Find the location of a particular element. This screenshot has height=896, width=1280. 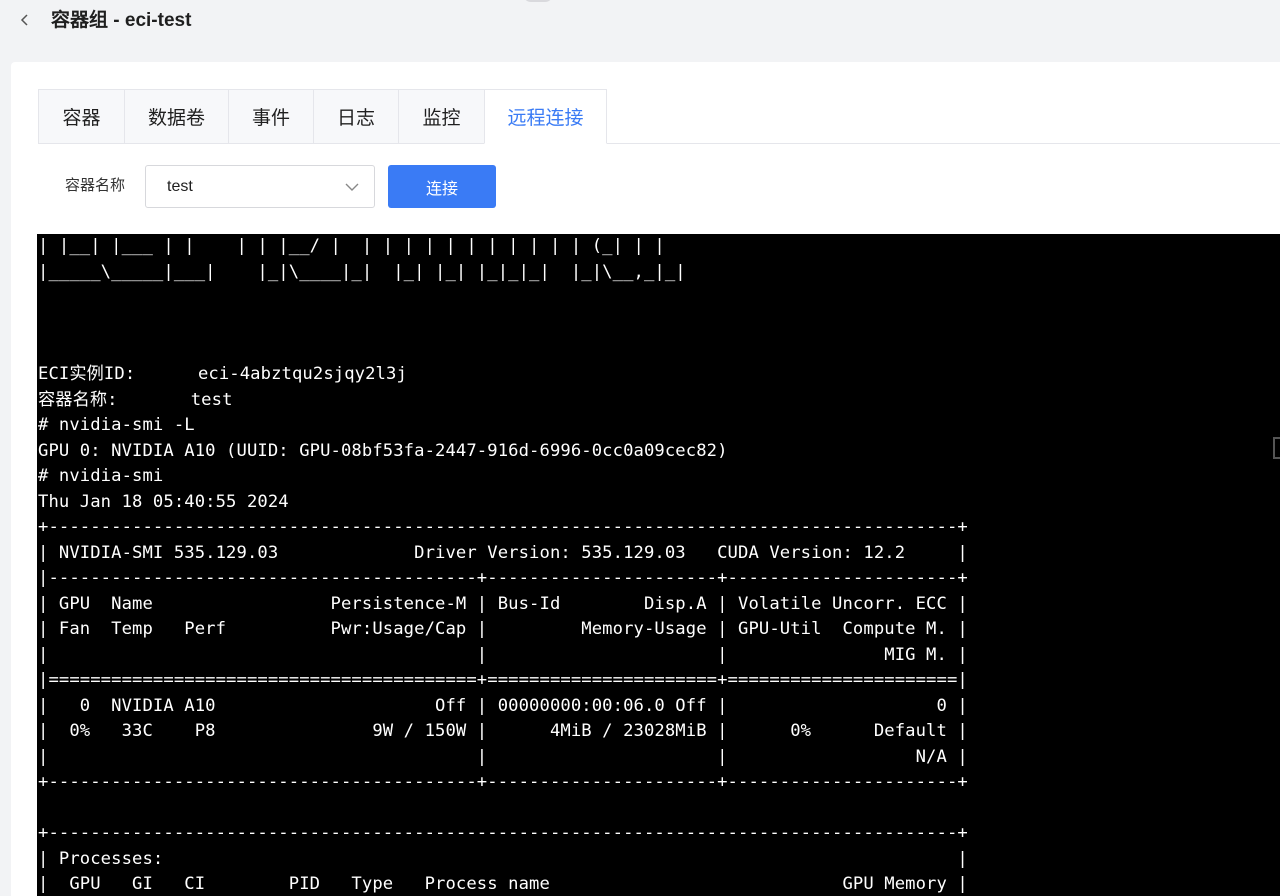

scrollbar-handle is located at coordinates (1276, 448).